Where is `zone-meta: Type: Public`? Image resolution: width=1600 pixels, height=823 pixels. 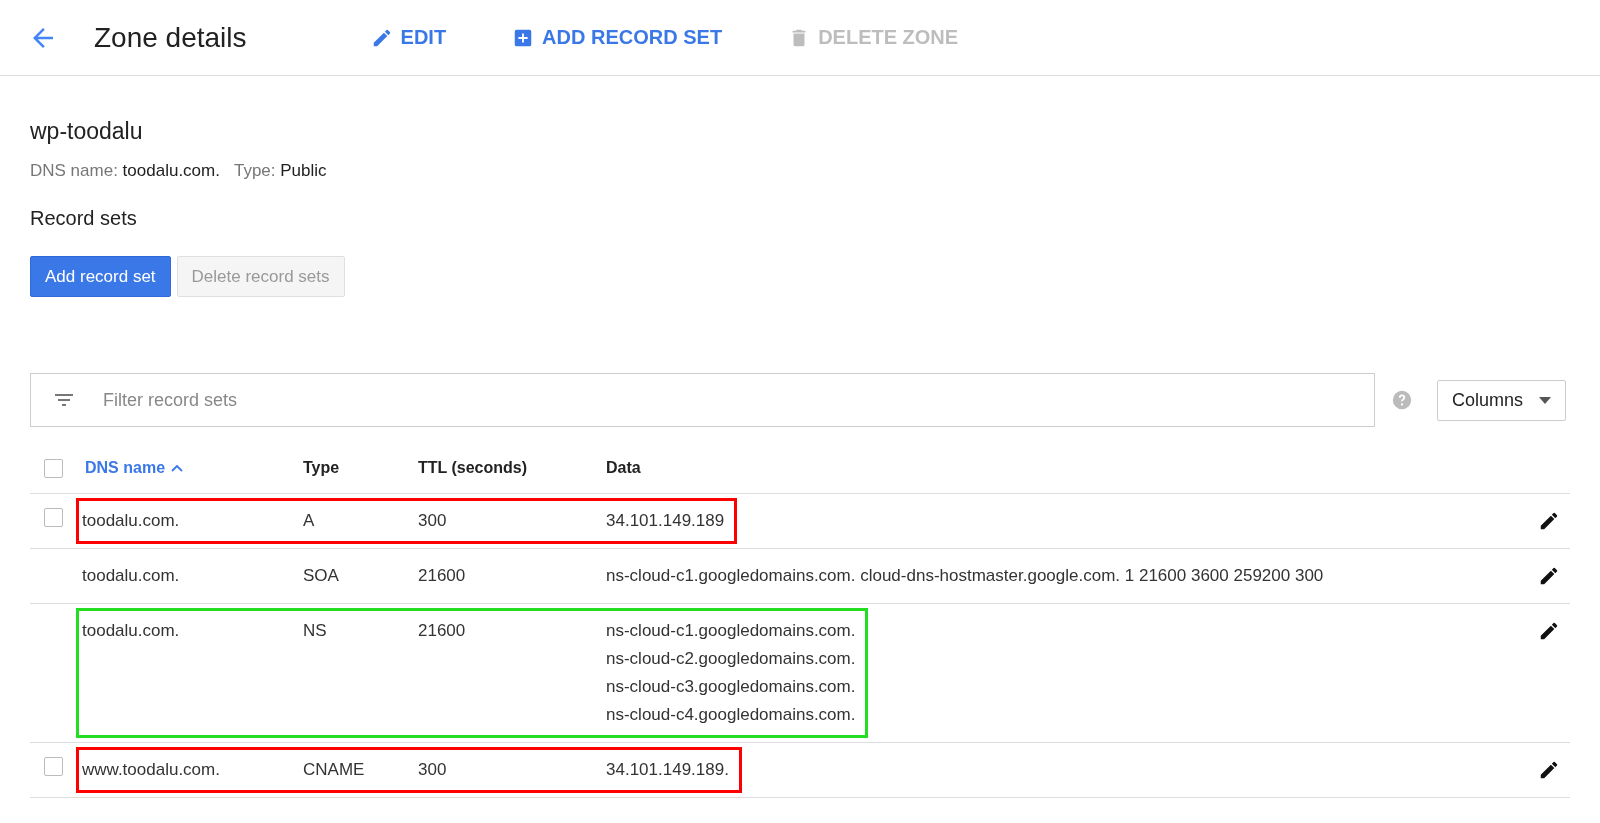
zone-meta: Type: Public is located at coordinates (280, 171).